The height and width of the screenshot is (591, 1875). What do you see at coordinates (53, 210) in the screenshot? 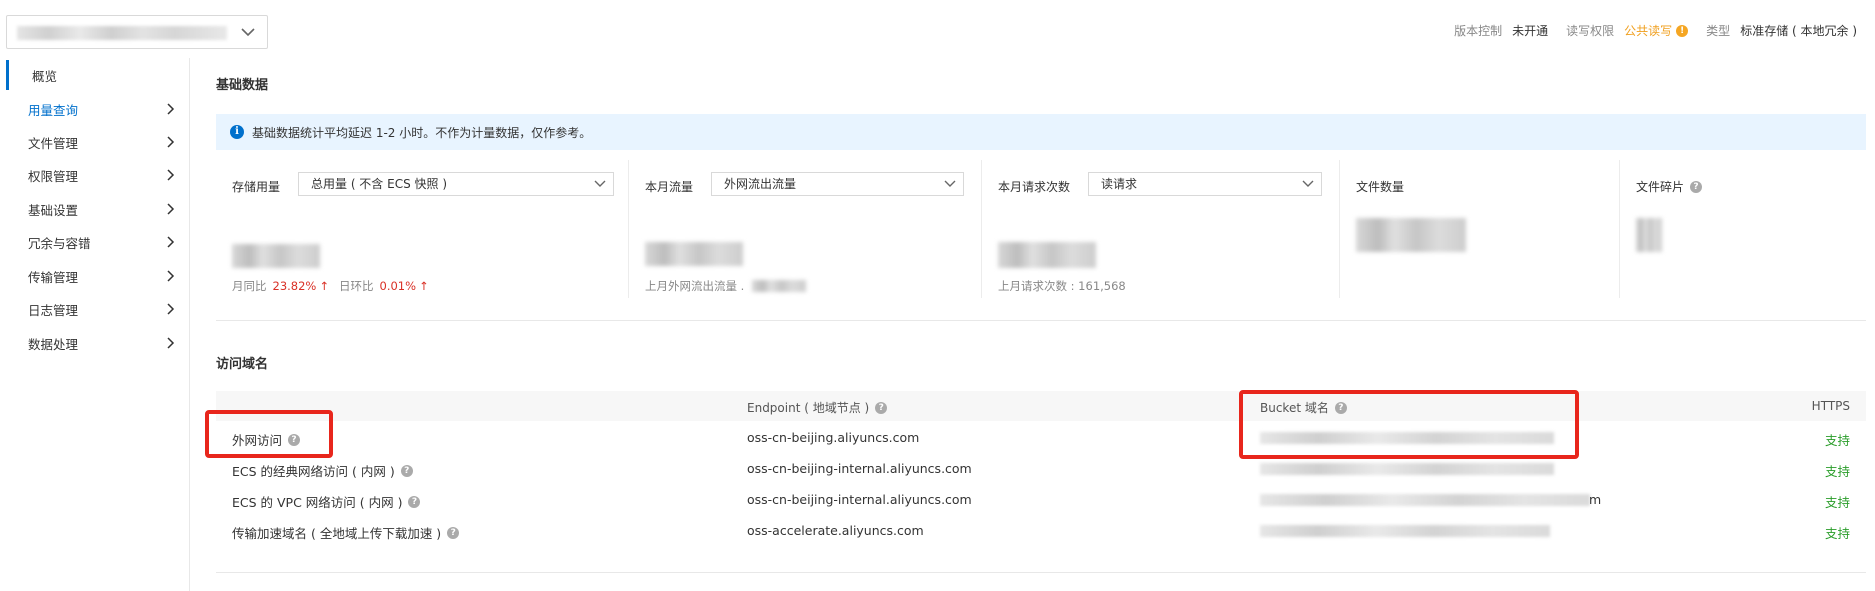
I see `sidebar-item-label: 基础设置` at bounding box center [53, 210].